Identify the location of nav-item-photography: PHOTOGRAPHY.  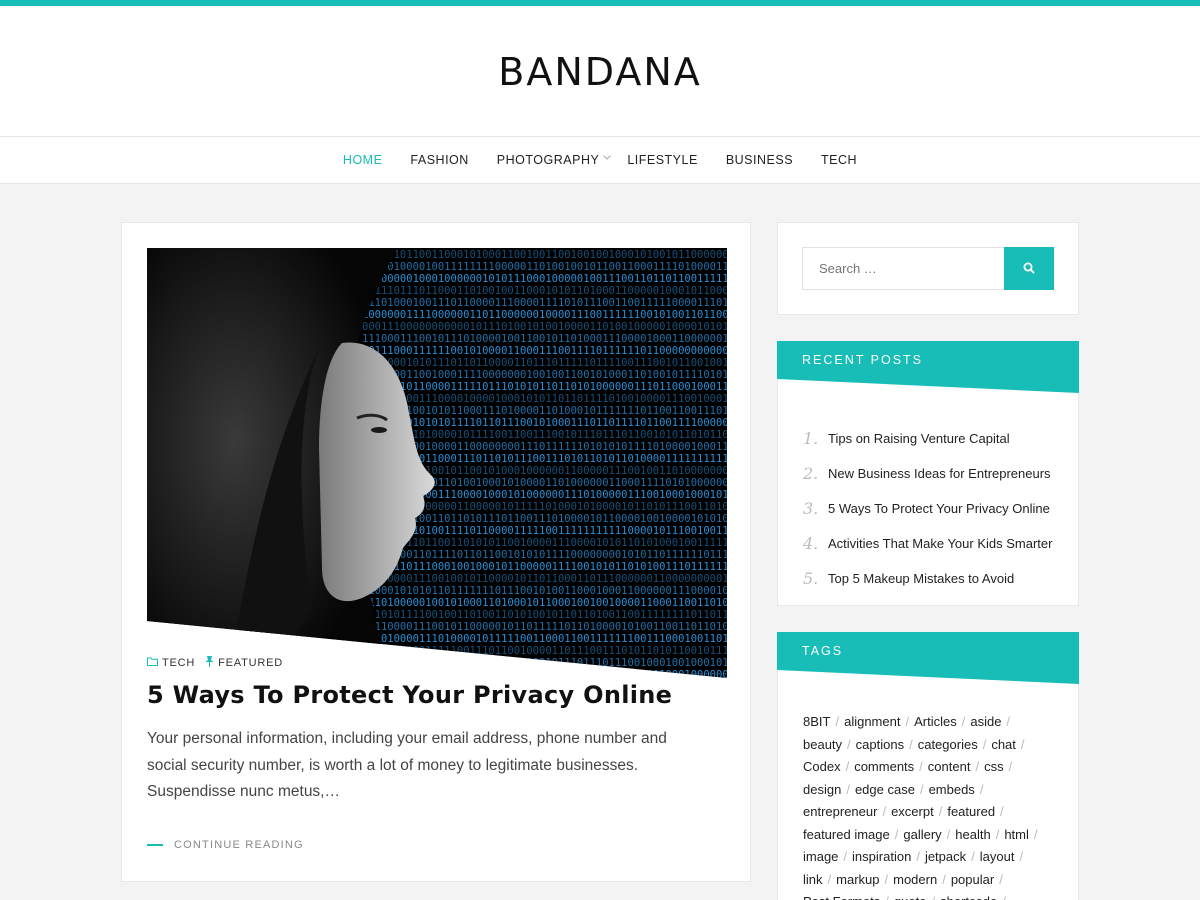
(554, 160).